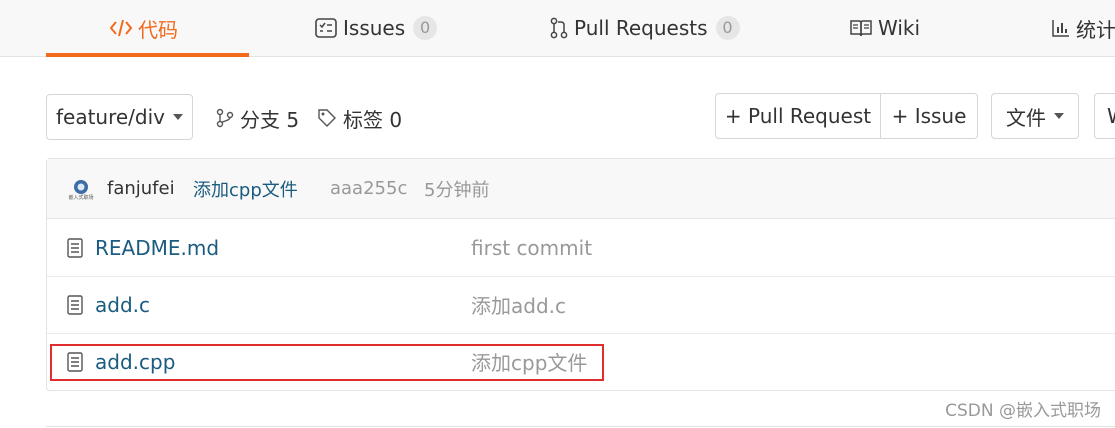  I want to click on file-commit-message: 添加add.c, so click(518, 304).